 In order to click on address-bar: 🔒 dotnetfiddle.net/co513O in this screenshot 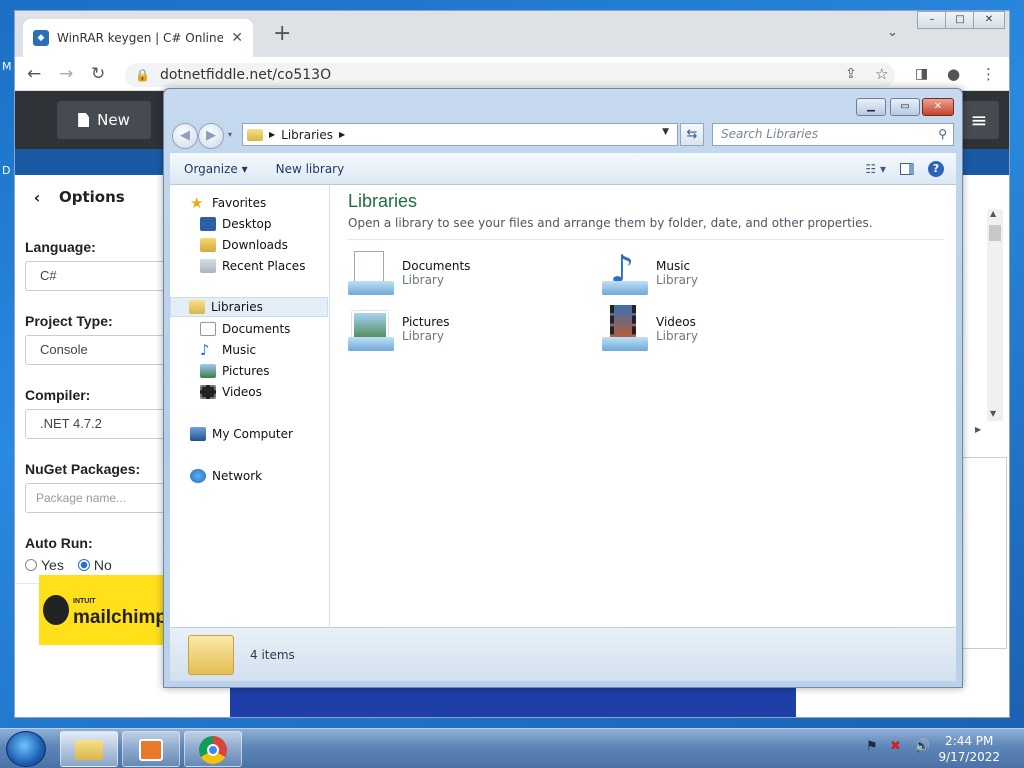, I will do `click(510, 75)`.